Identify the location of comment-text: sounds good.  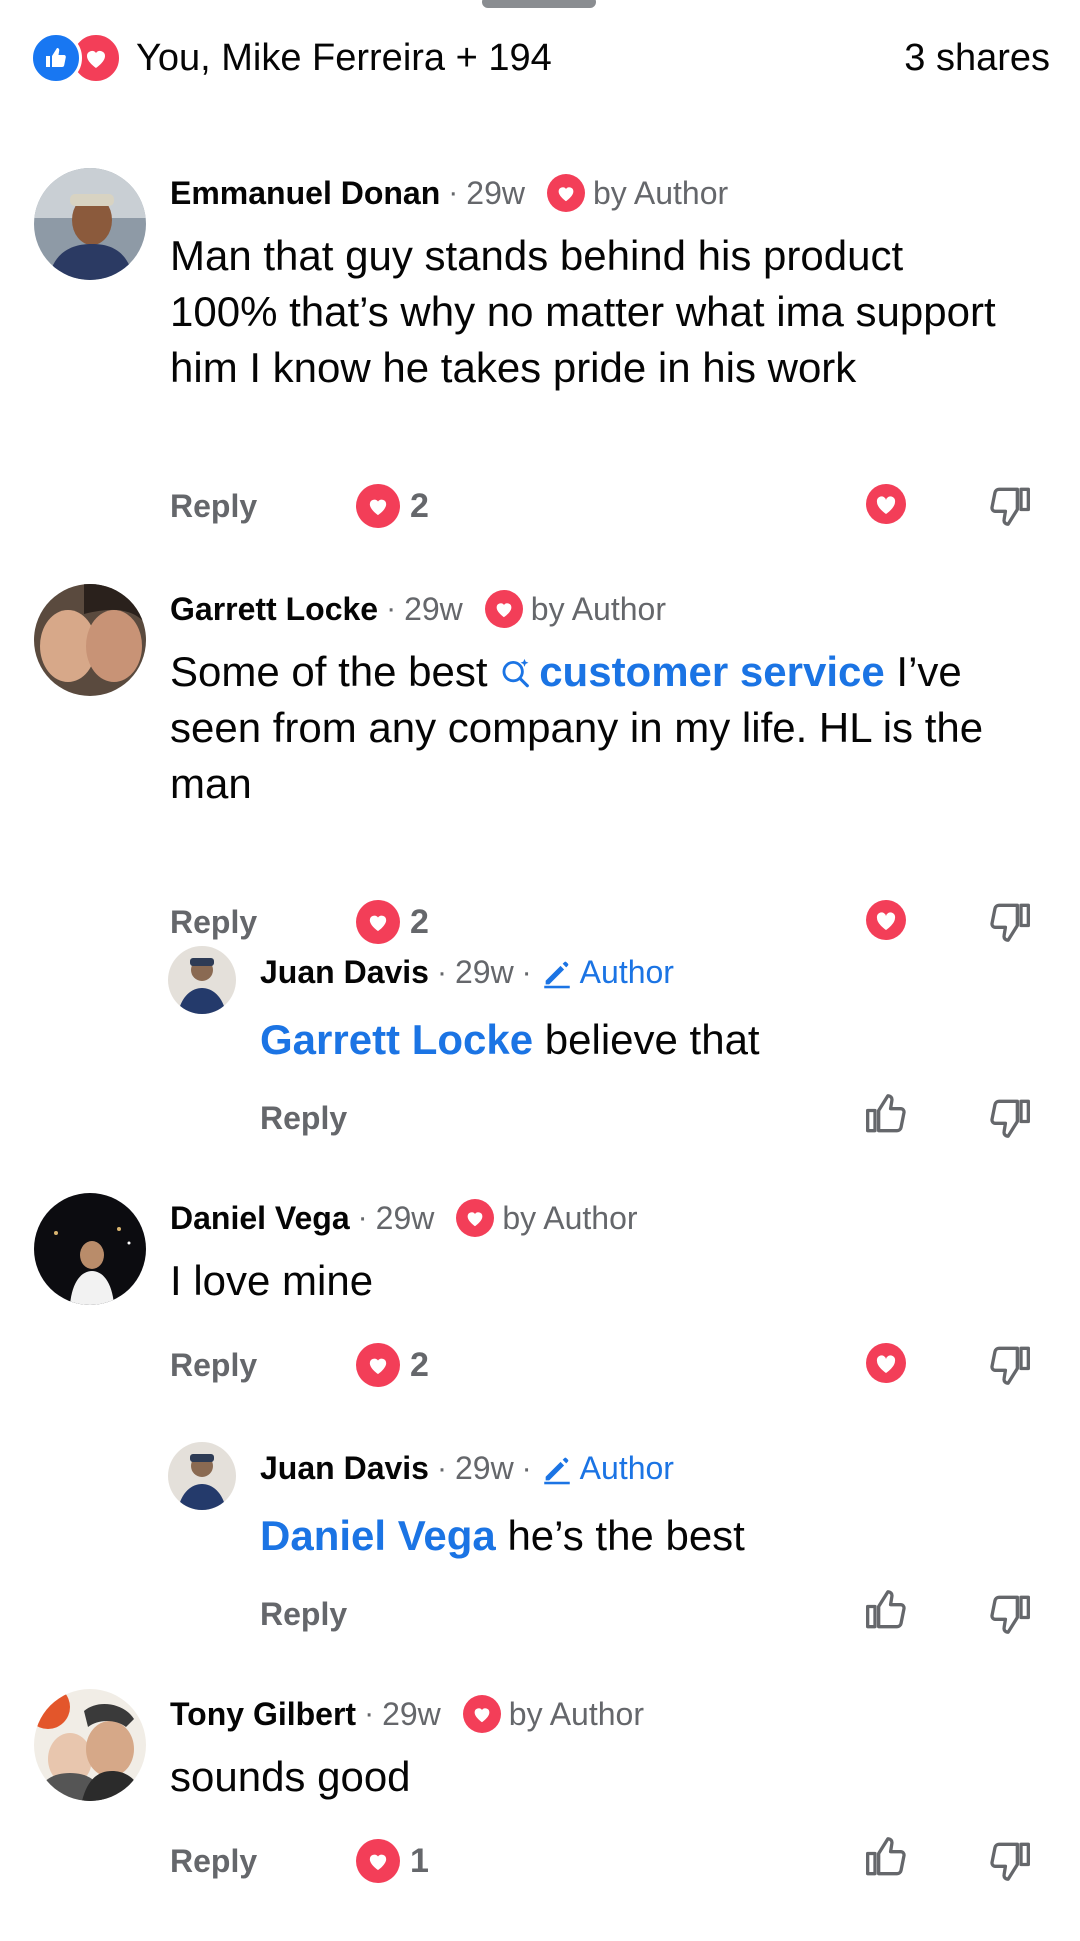
(290, 1776).